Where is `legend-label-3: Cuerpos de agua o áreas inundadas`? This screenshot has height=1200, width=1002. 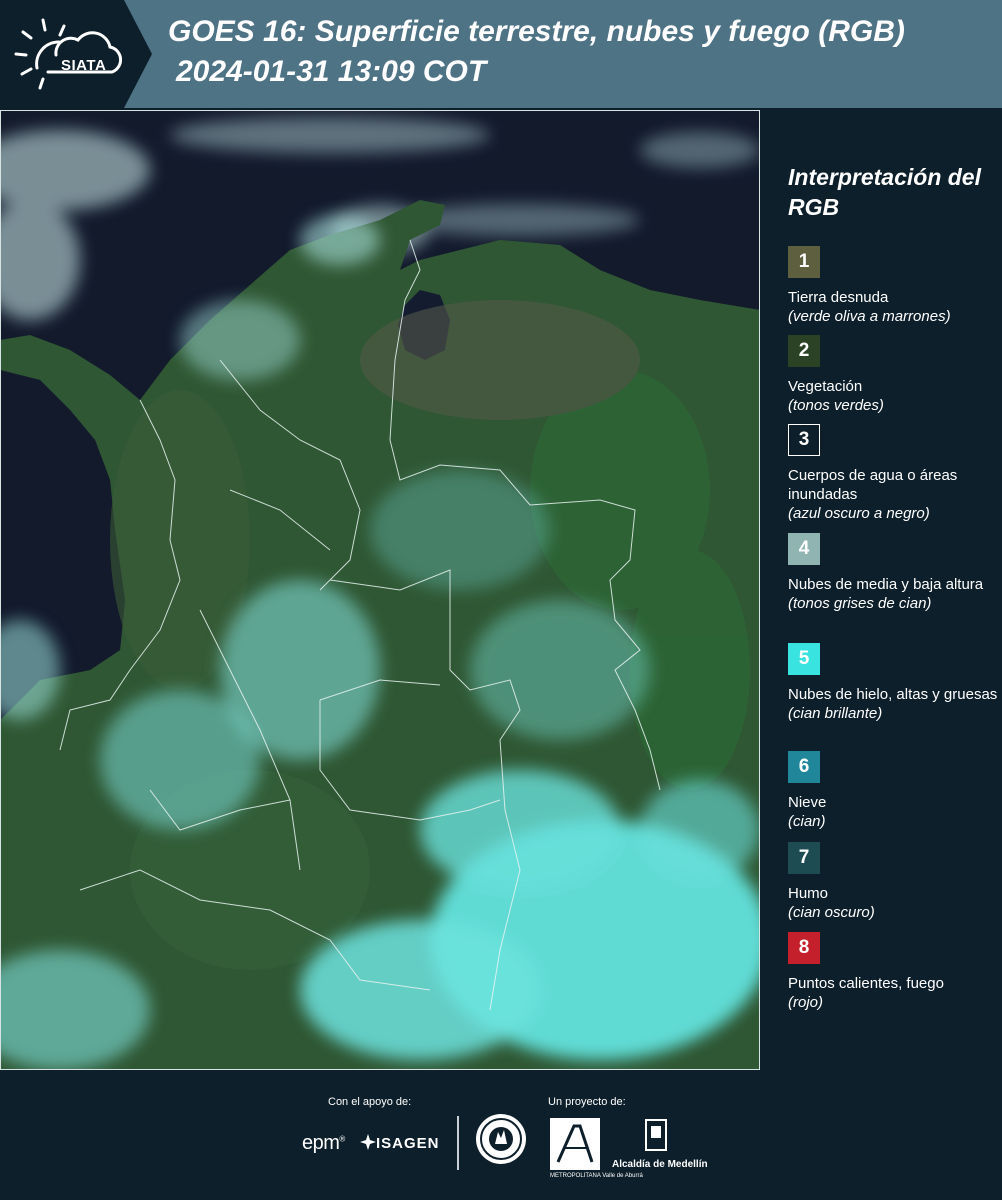 legend-label-3: Cuerpos de agua o áreas inundadas is located at coordinates (873, 485).